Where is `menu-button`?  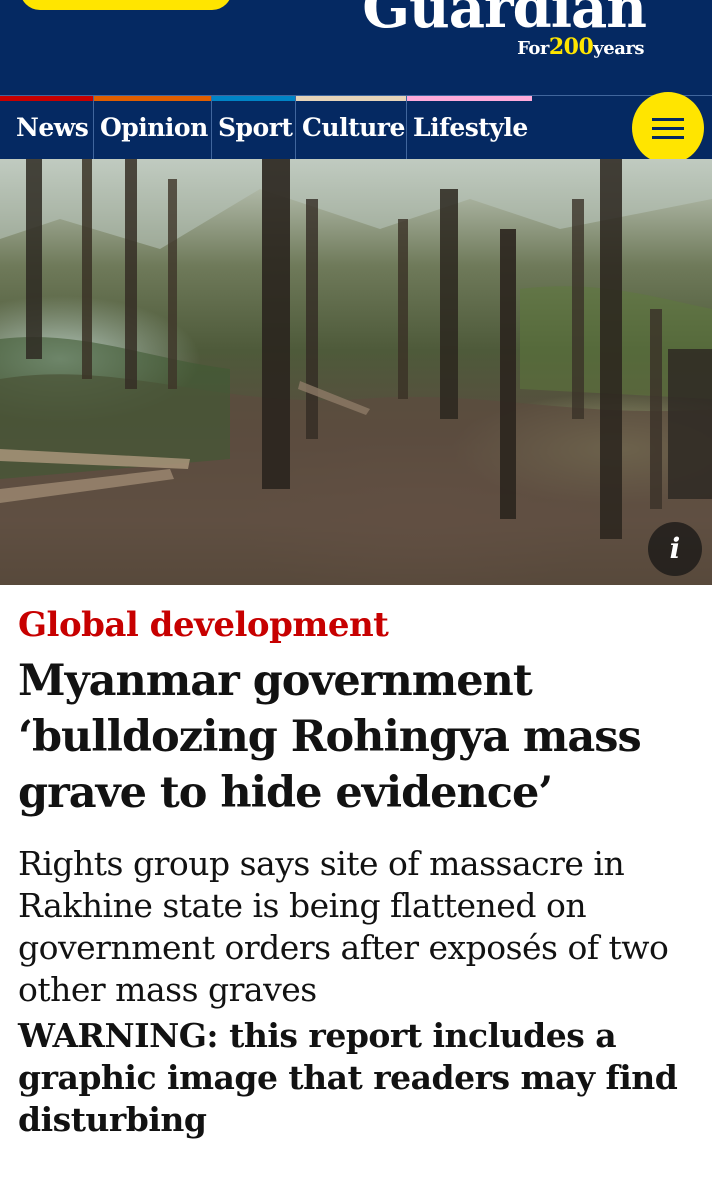
menu-button is located at coordinates (668, 128).